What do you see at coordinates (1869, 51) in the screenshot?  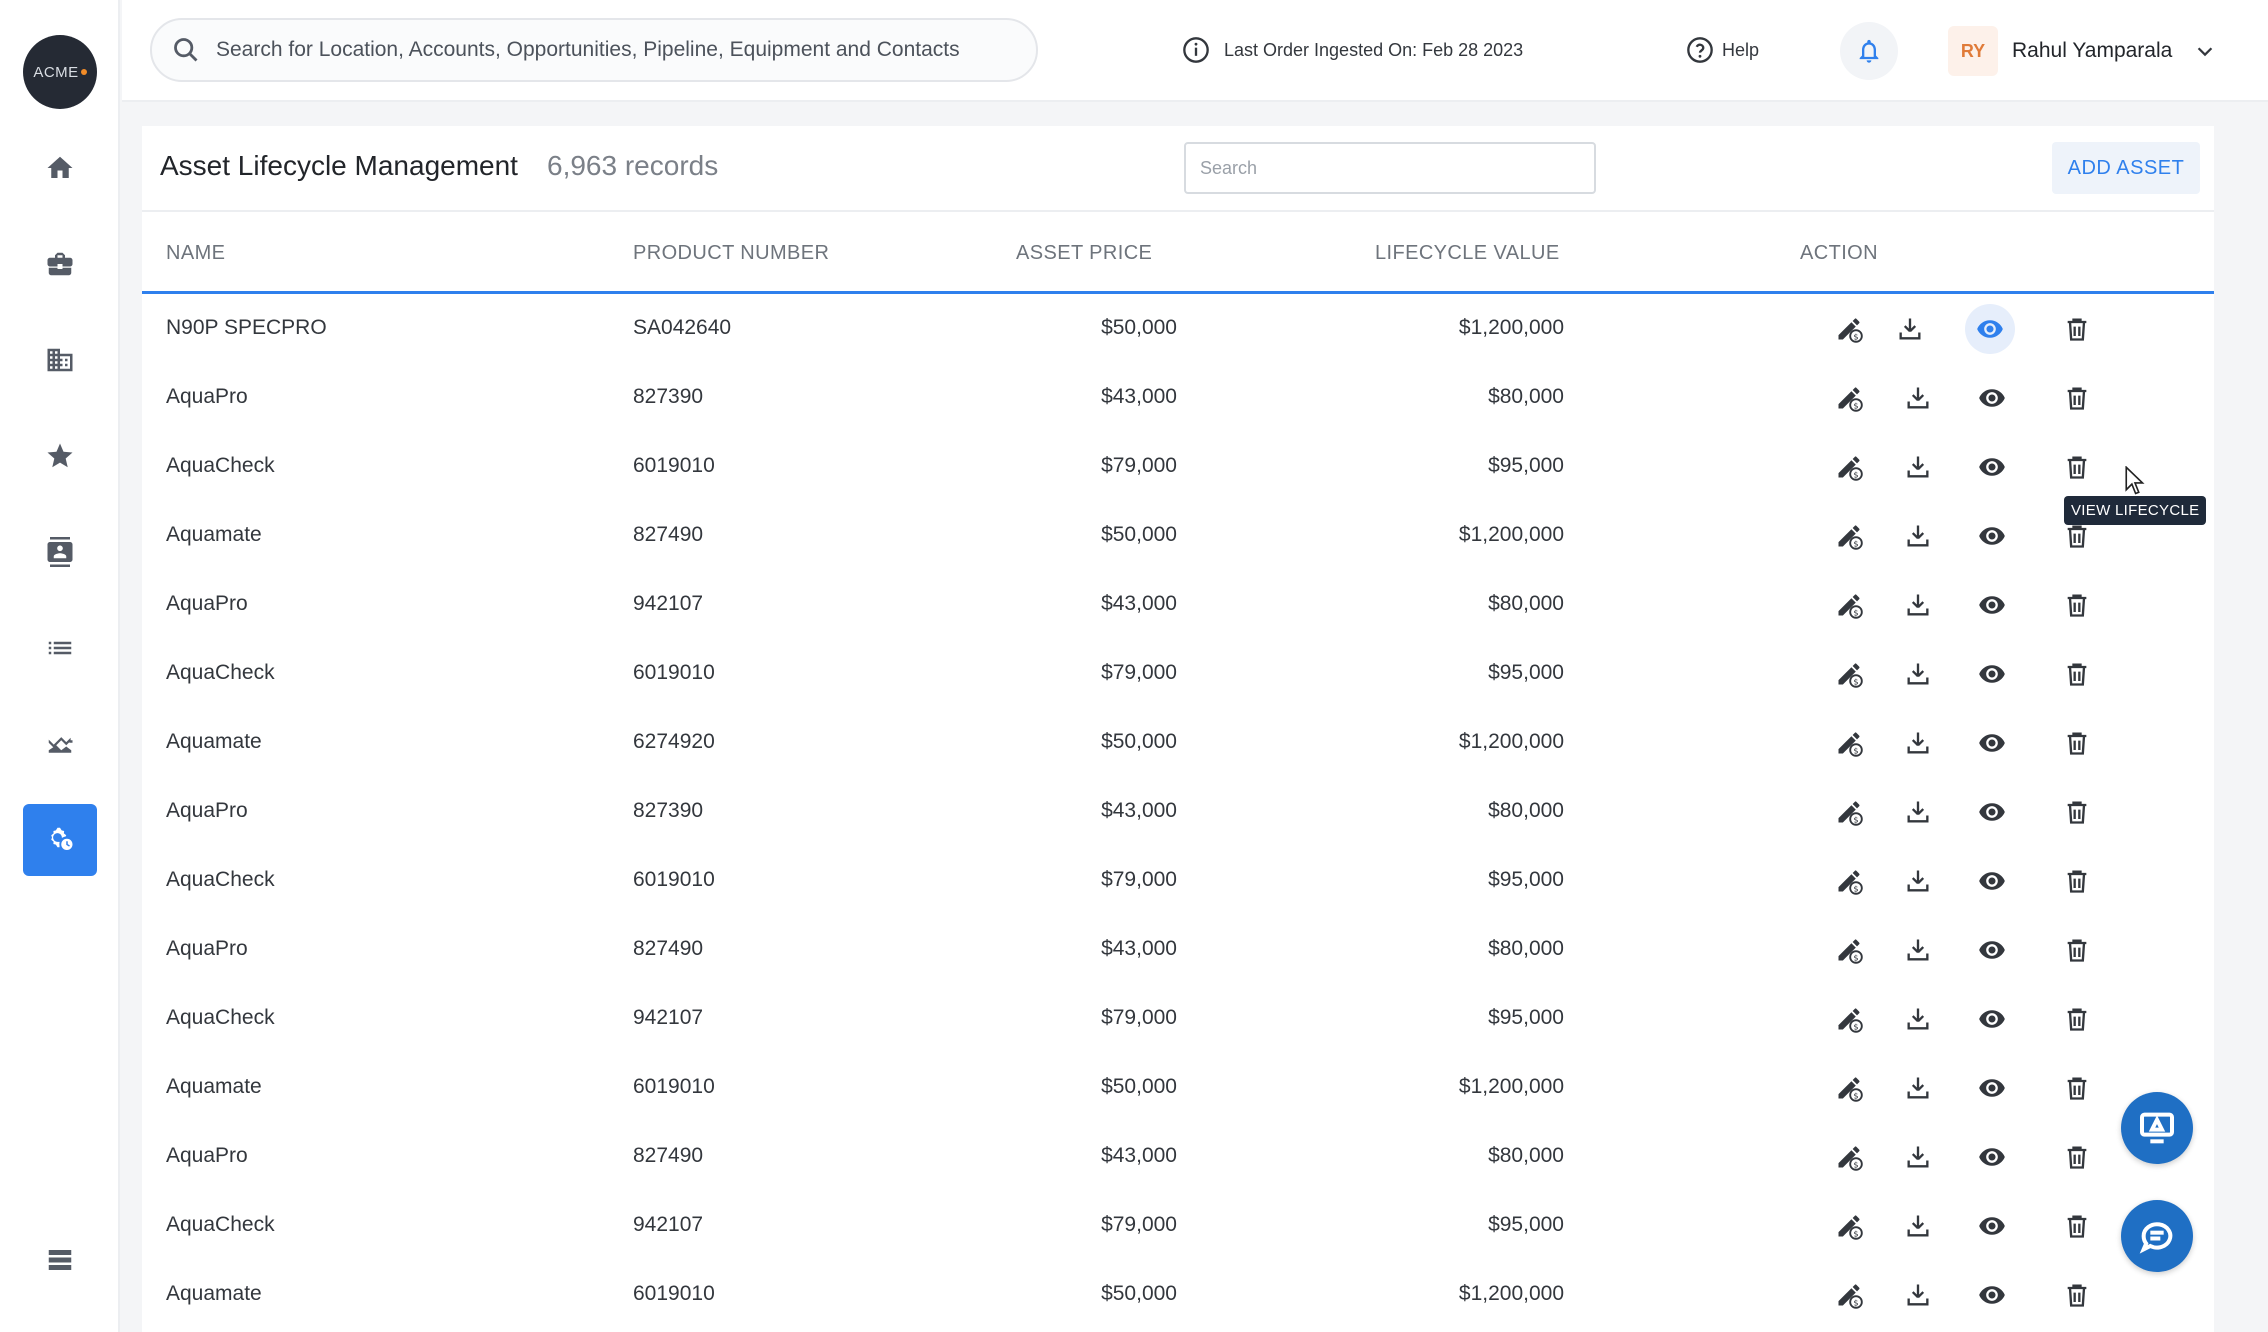 I see `notifications-button` at bounding box center [1869, 51].